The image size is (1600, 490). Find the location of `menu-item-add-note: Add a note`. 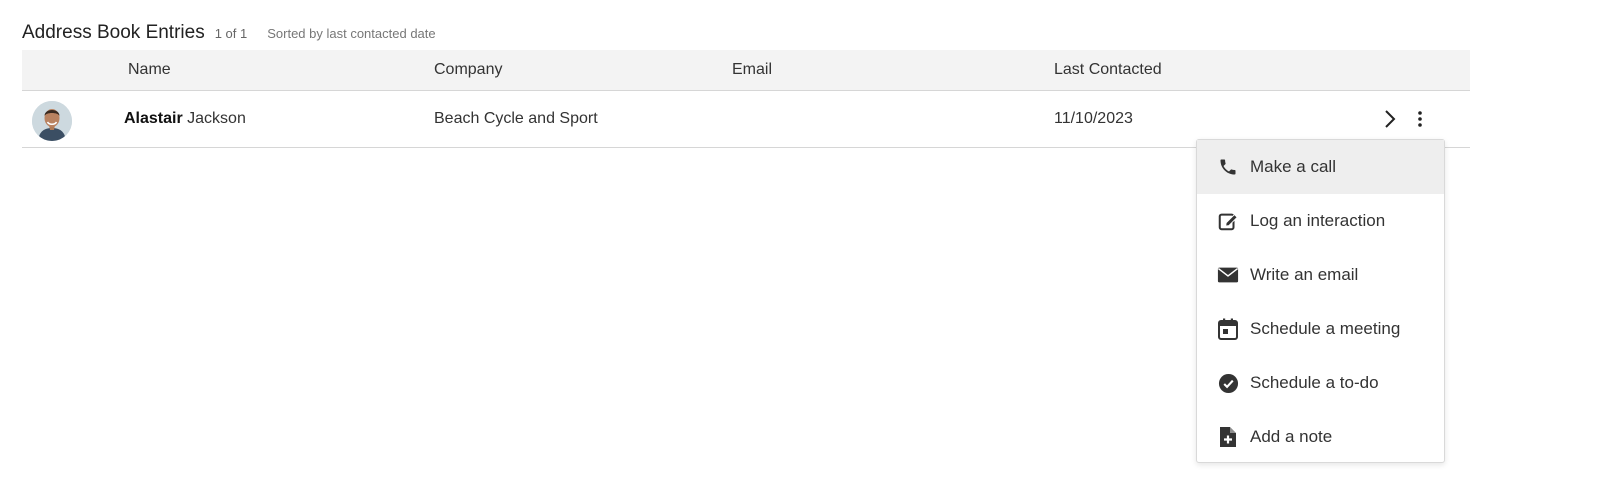

menu-item-add-note: Add a note is located at coordinates (1320, 437).